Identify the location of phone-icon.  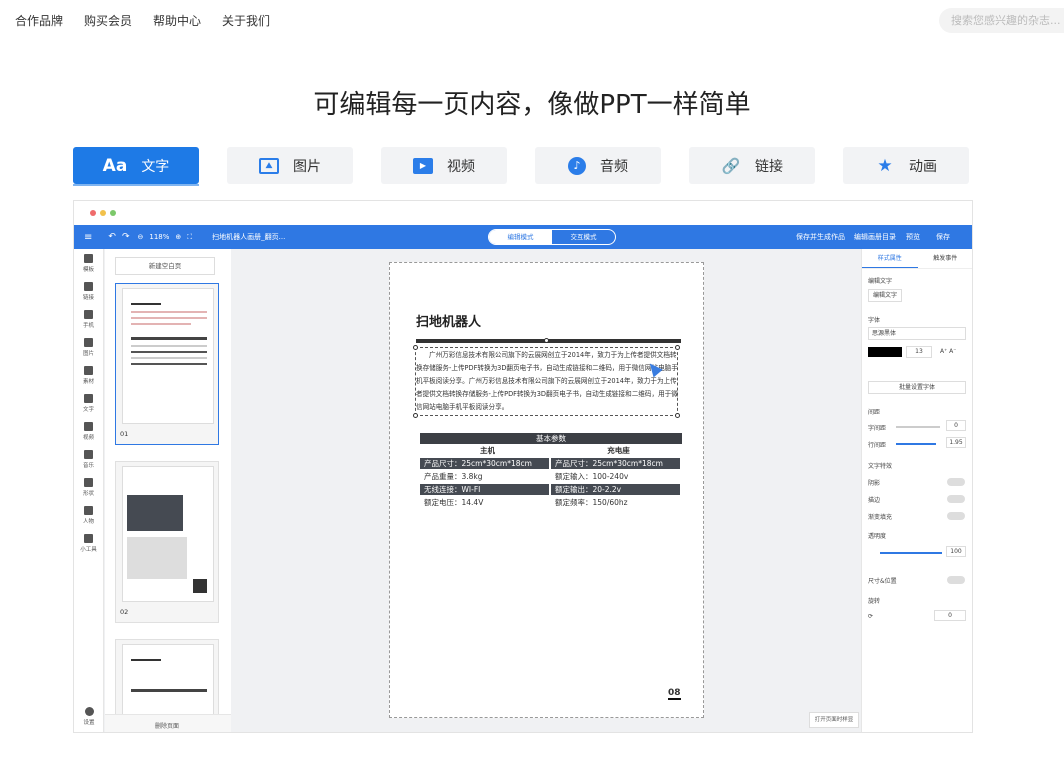
(88, 314).